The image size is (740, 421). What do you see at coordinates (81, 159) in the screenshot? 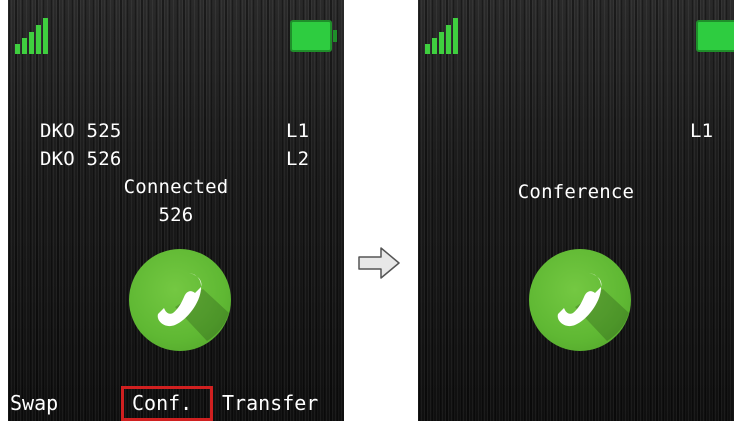
I see `line-2-name: DKO 526` at bounding box center [81, 159].